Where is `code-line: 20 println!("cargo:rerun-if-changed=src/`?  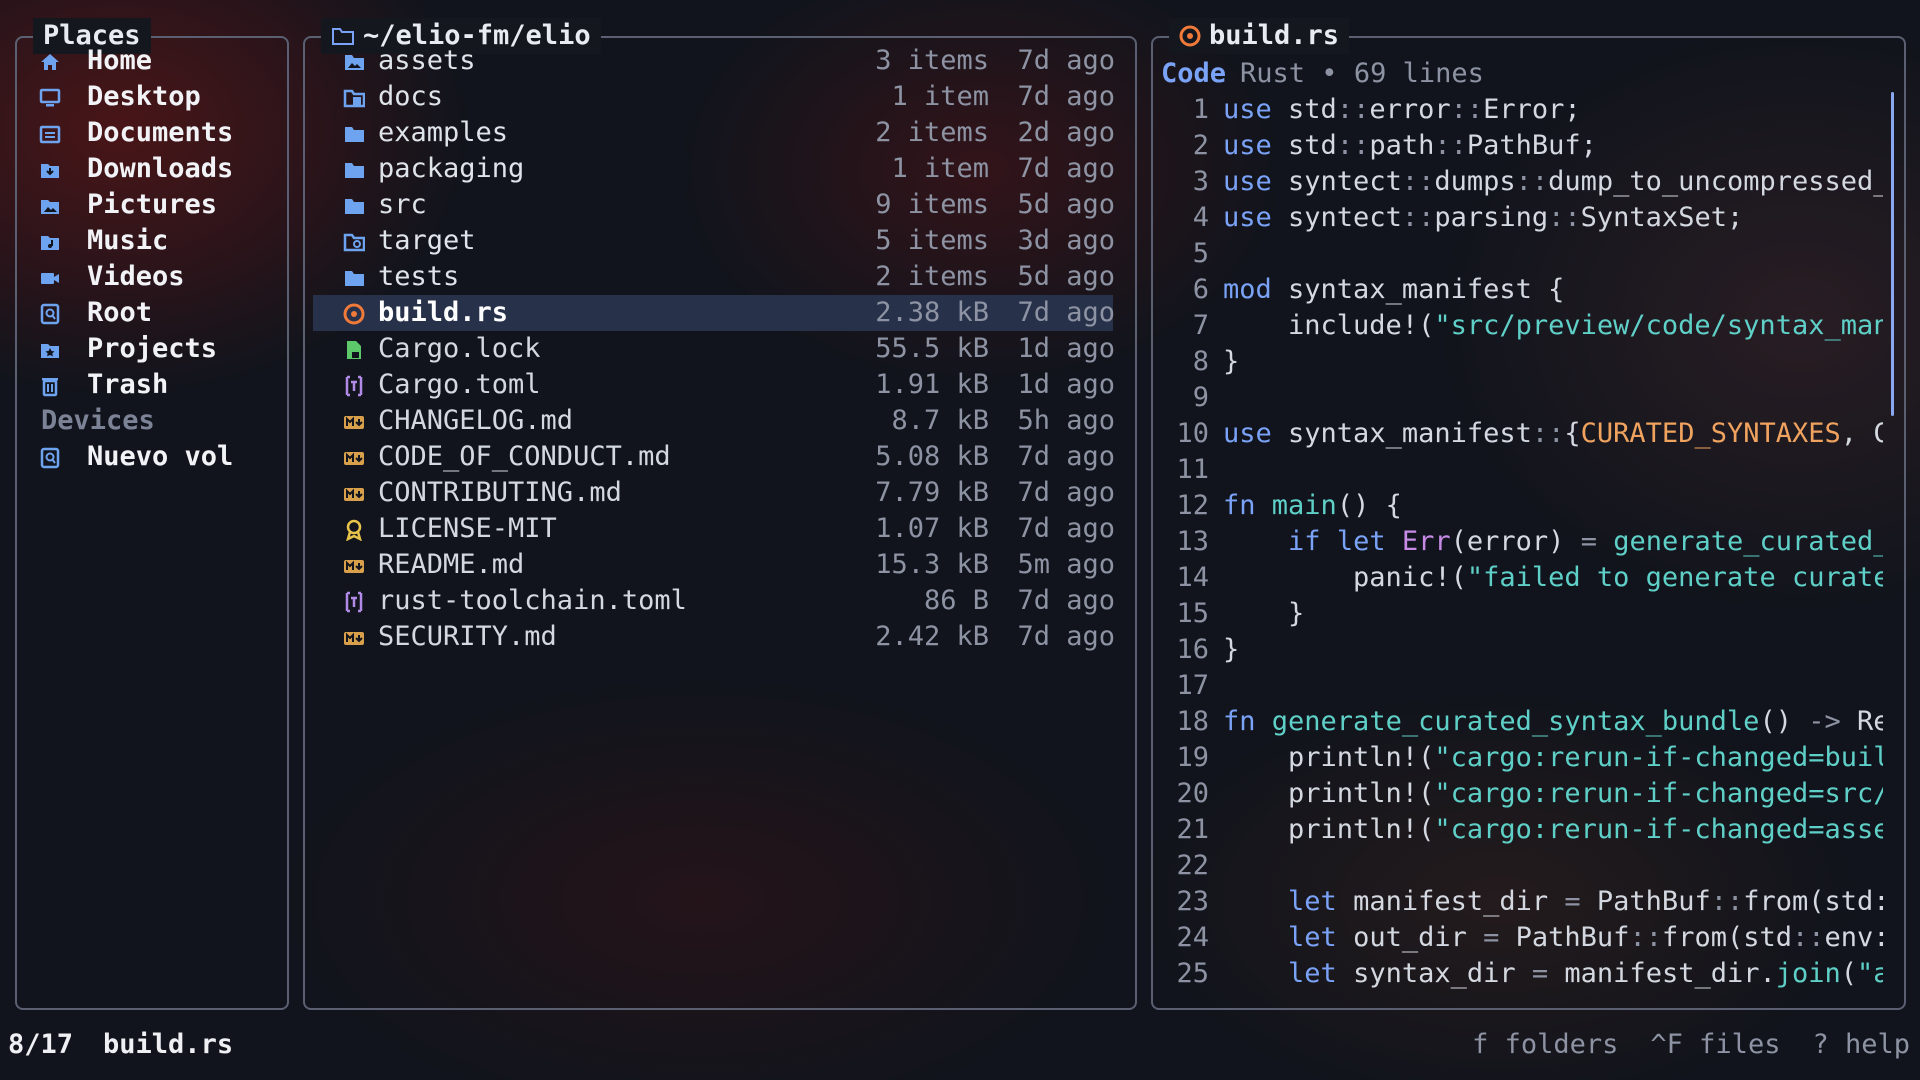
code-line: 20 println!("cargo:rerun-if-changed=src/ is located at coordinates (1518, 794).